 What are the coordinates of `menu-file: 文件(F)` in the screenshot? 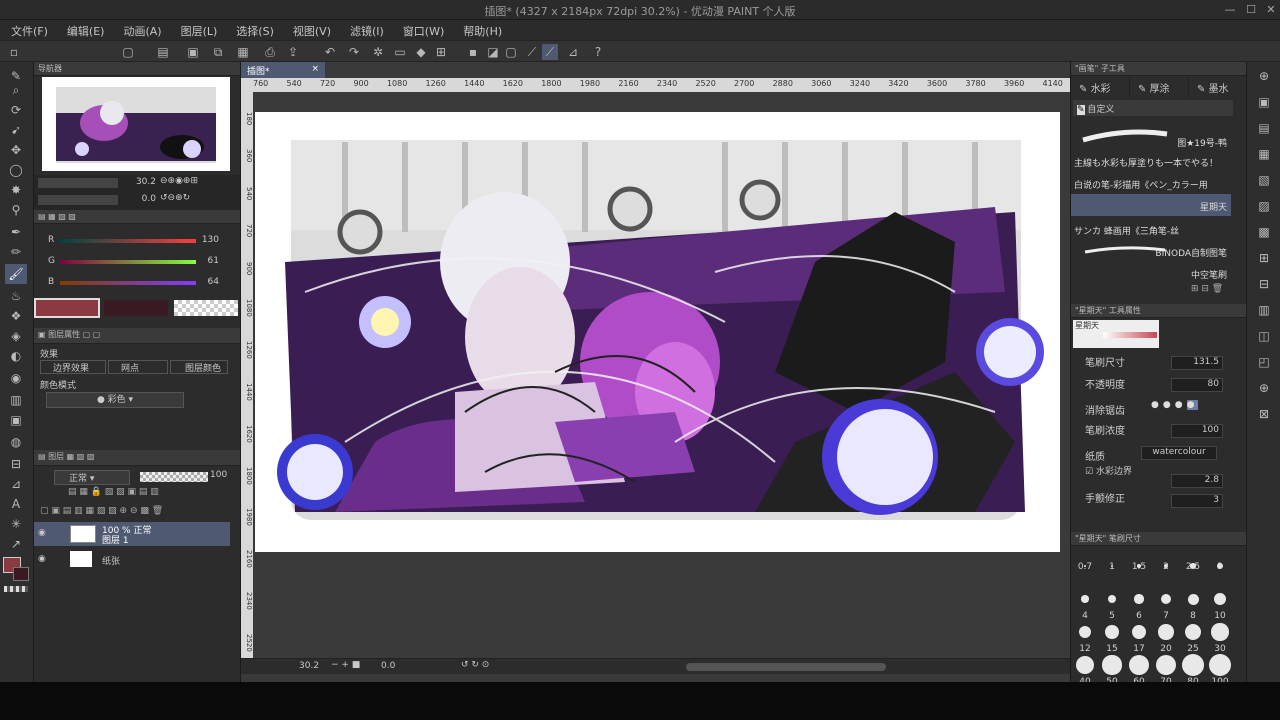 It's located at (28, 30).